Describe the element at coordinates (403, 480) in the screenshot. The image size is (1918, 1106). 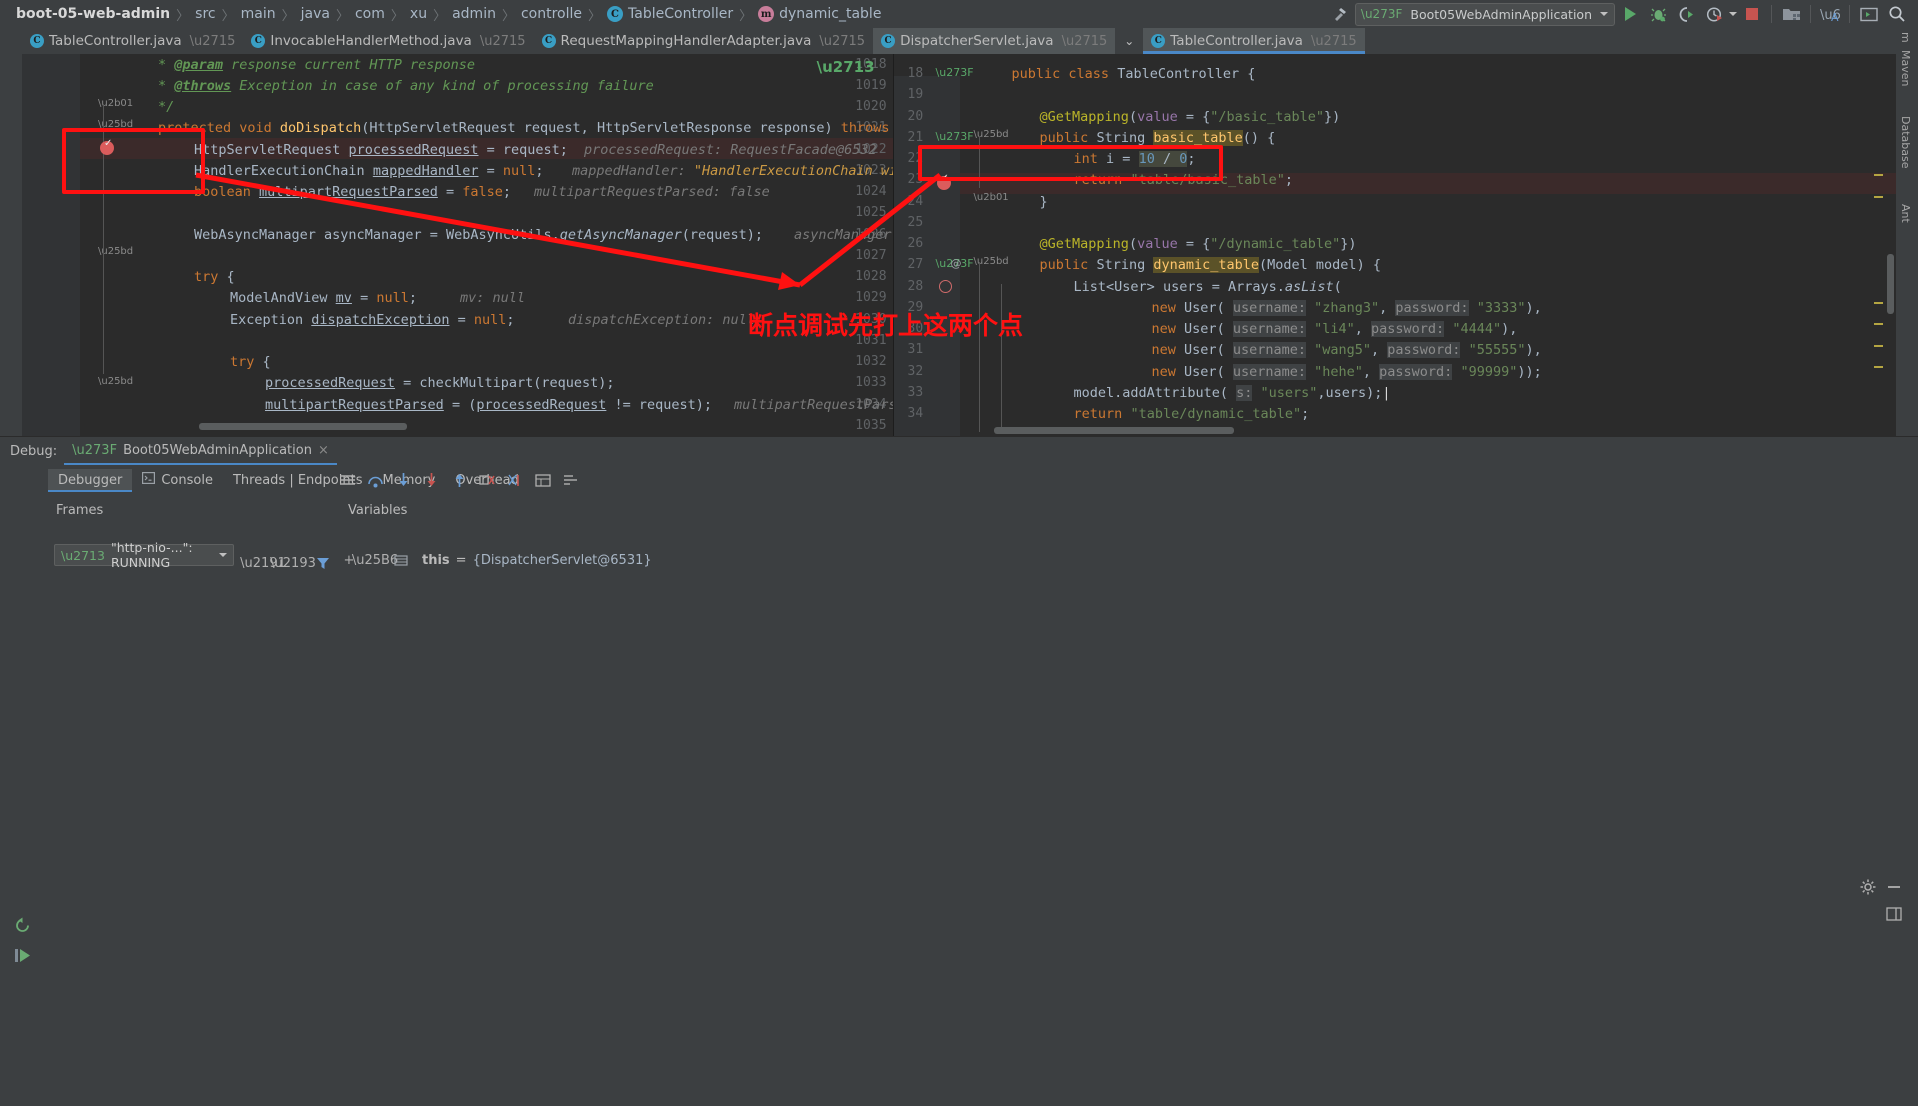
I see `step-into-icon` at that location.